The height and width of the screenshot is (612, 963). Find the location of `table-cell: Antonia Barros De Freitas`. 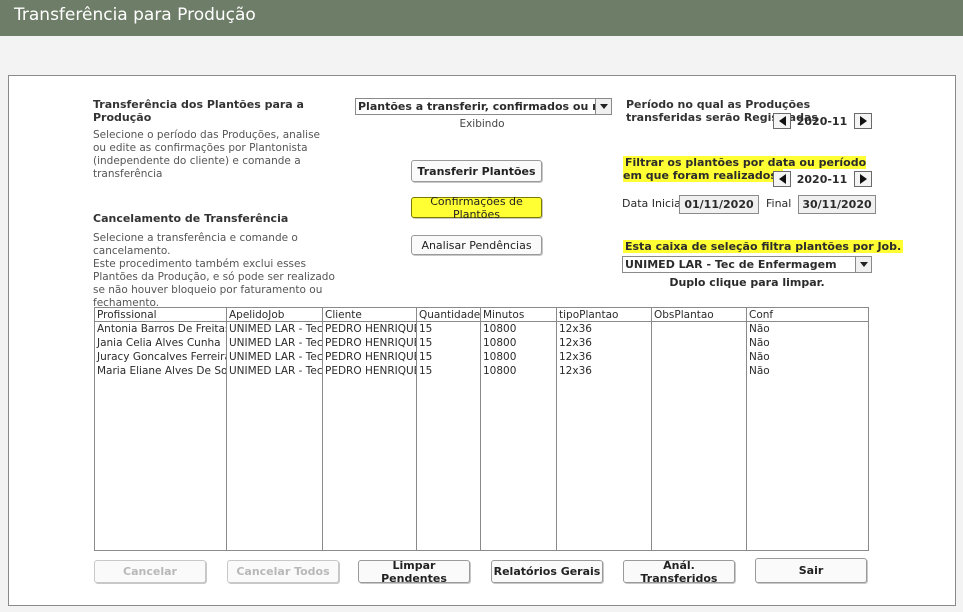

table-cell: Antonia Barros De Freitas is located at coordinates (161, 329).